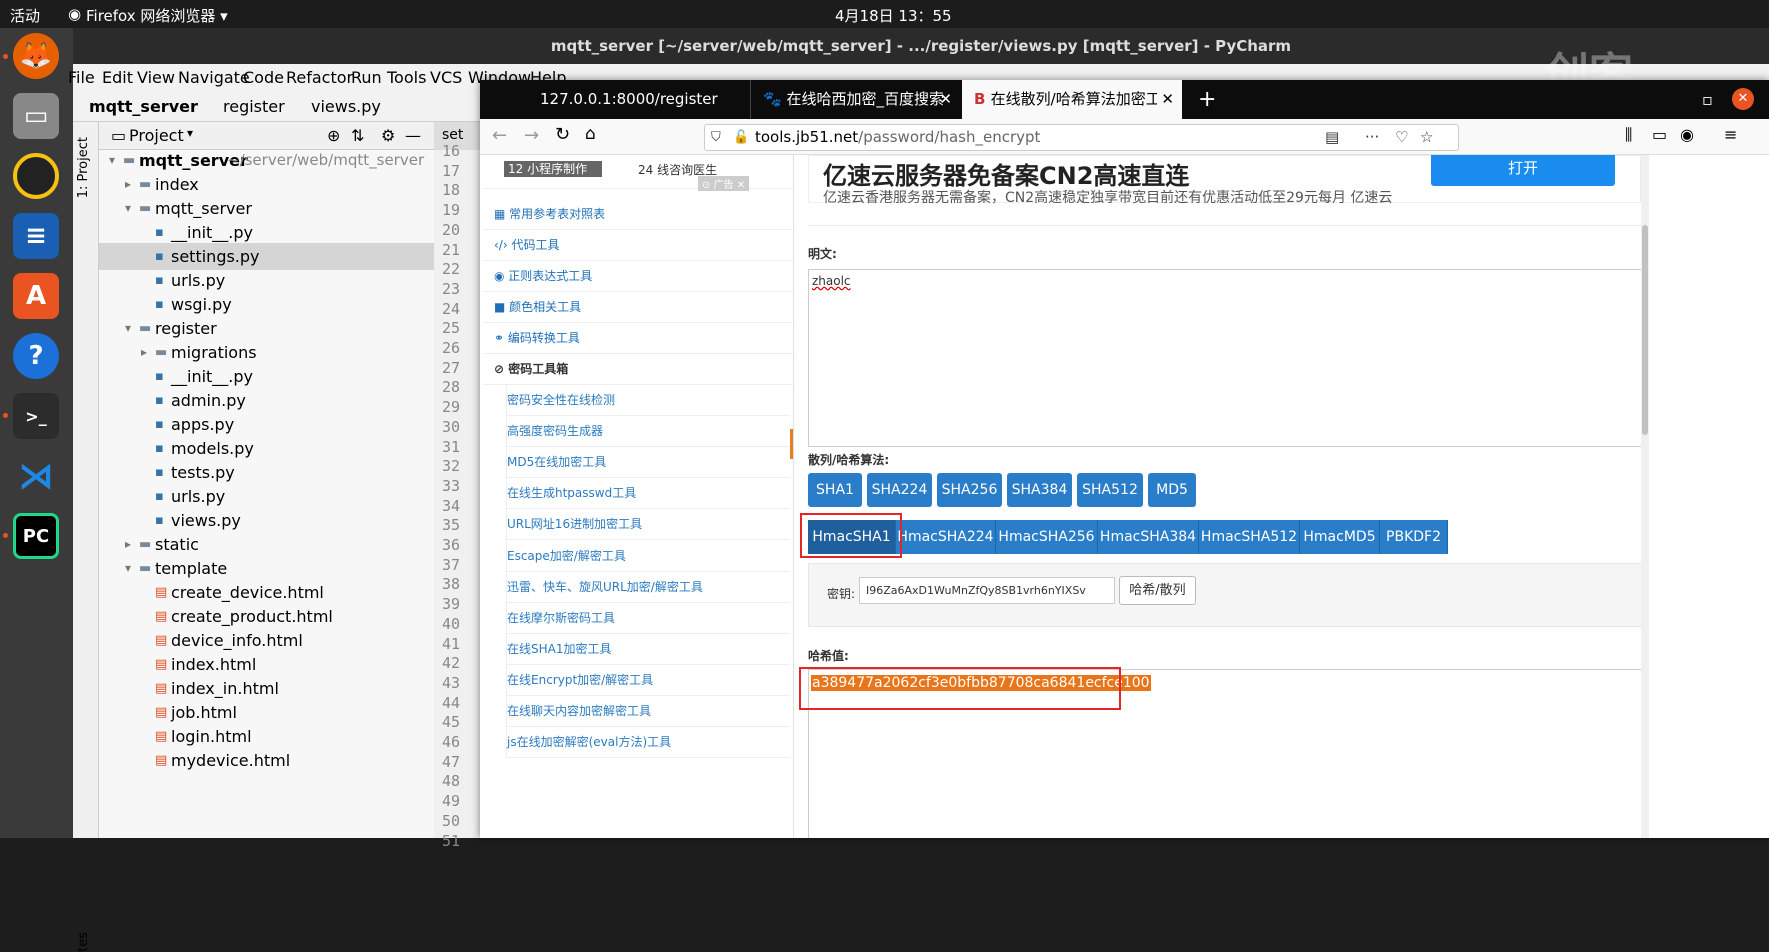  Describe the element at coordinates (1628, 135) in the screenshot. I see `library-icon: ⫼` at that location.